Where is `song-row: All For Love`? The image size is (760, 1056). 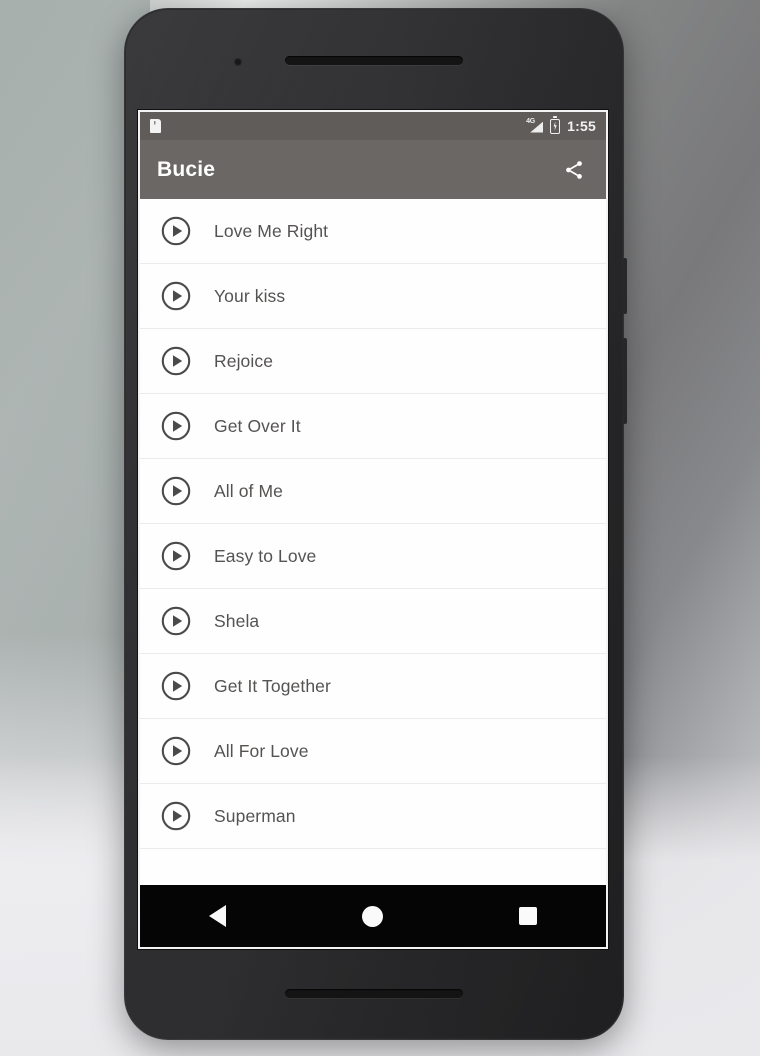
song-row: All For Love is located at coordinates (373, 751).